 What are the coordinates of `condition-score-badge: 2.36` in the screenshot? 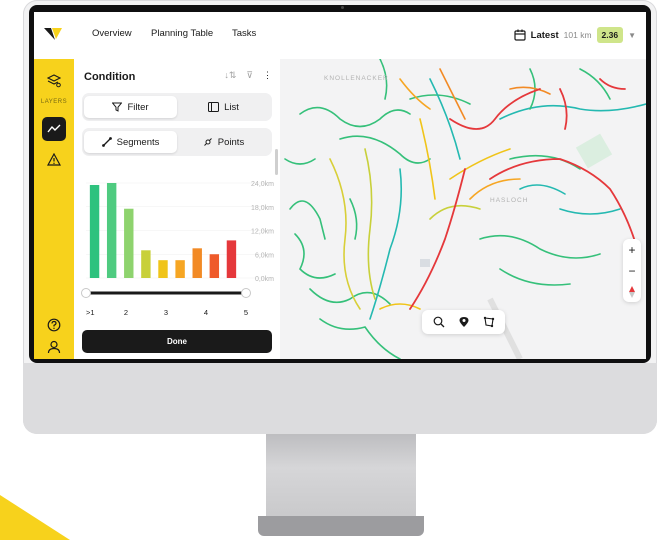 It's located at (610, 35).